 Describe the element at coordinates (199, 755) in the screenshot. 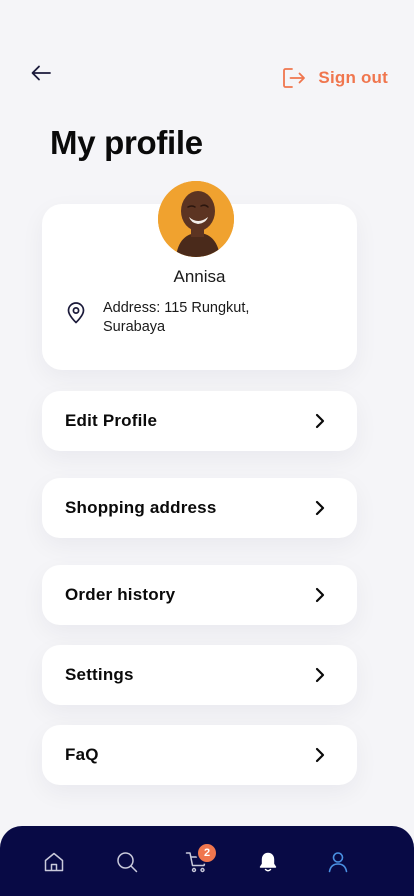

I see `menu-item-faq: FaQ` at that location.